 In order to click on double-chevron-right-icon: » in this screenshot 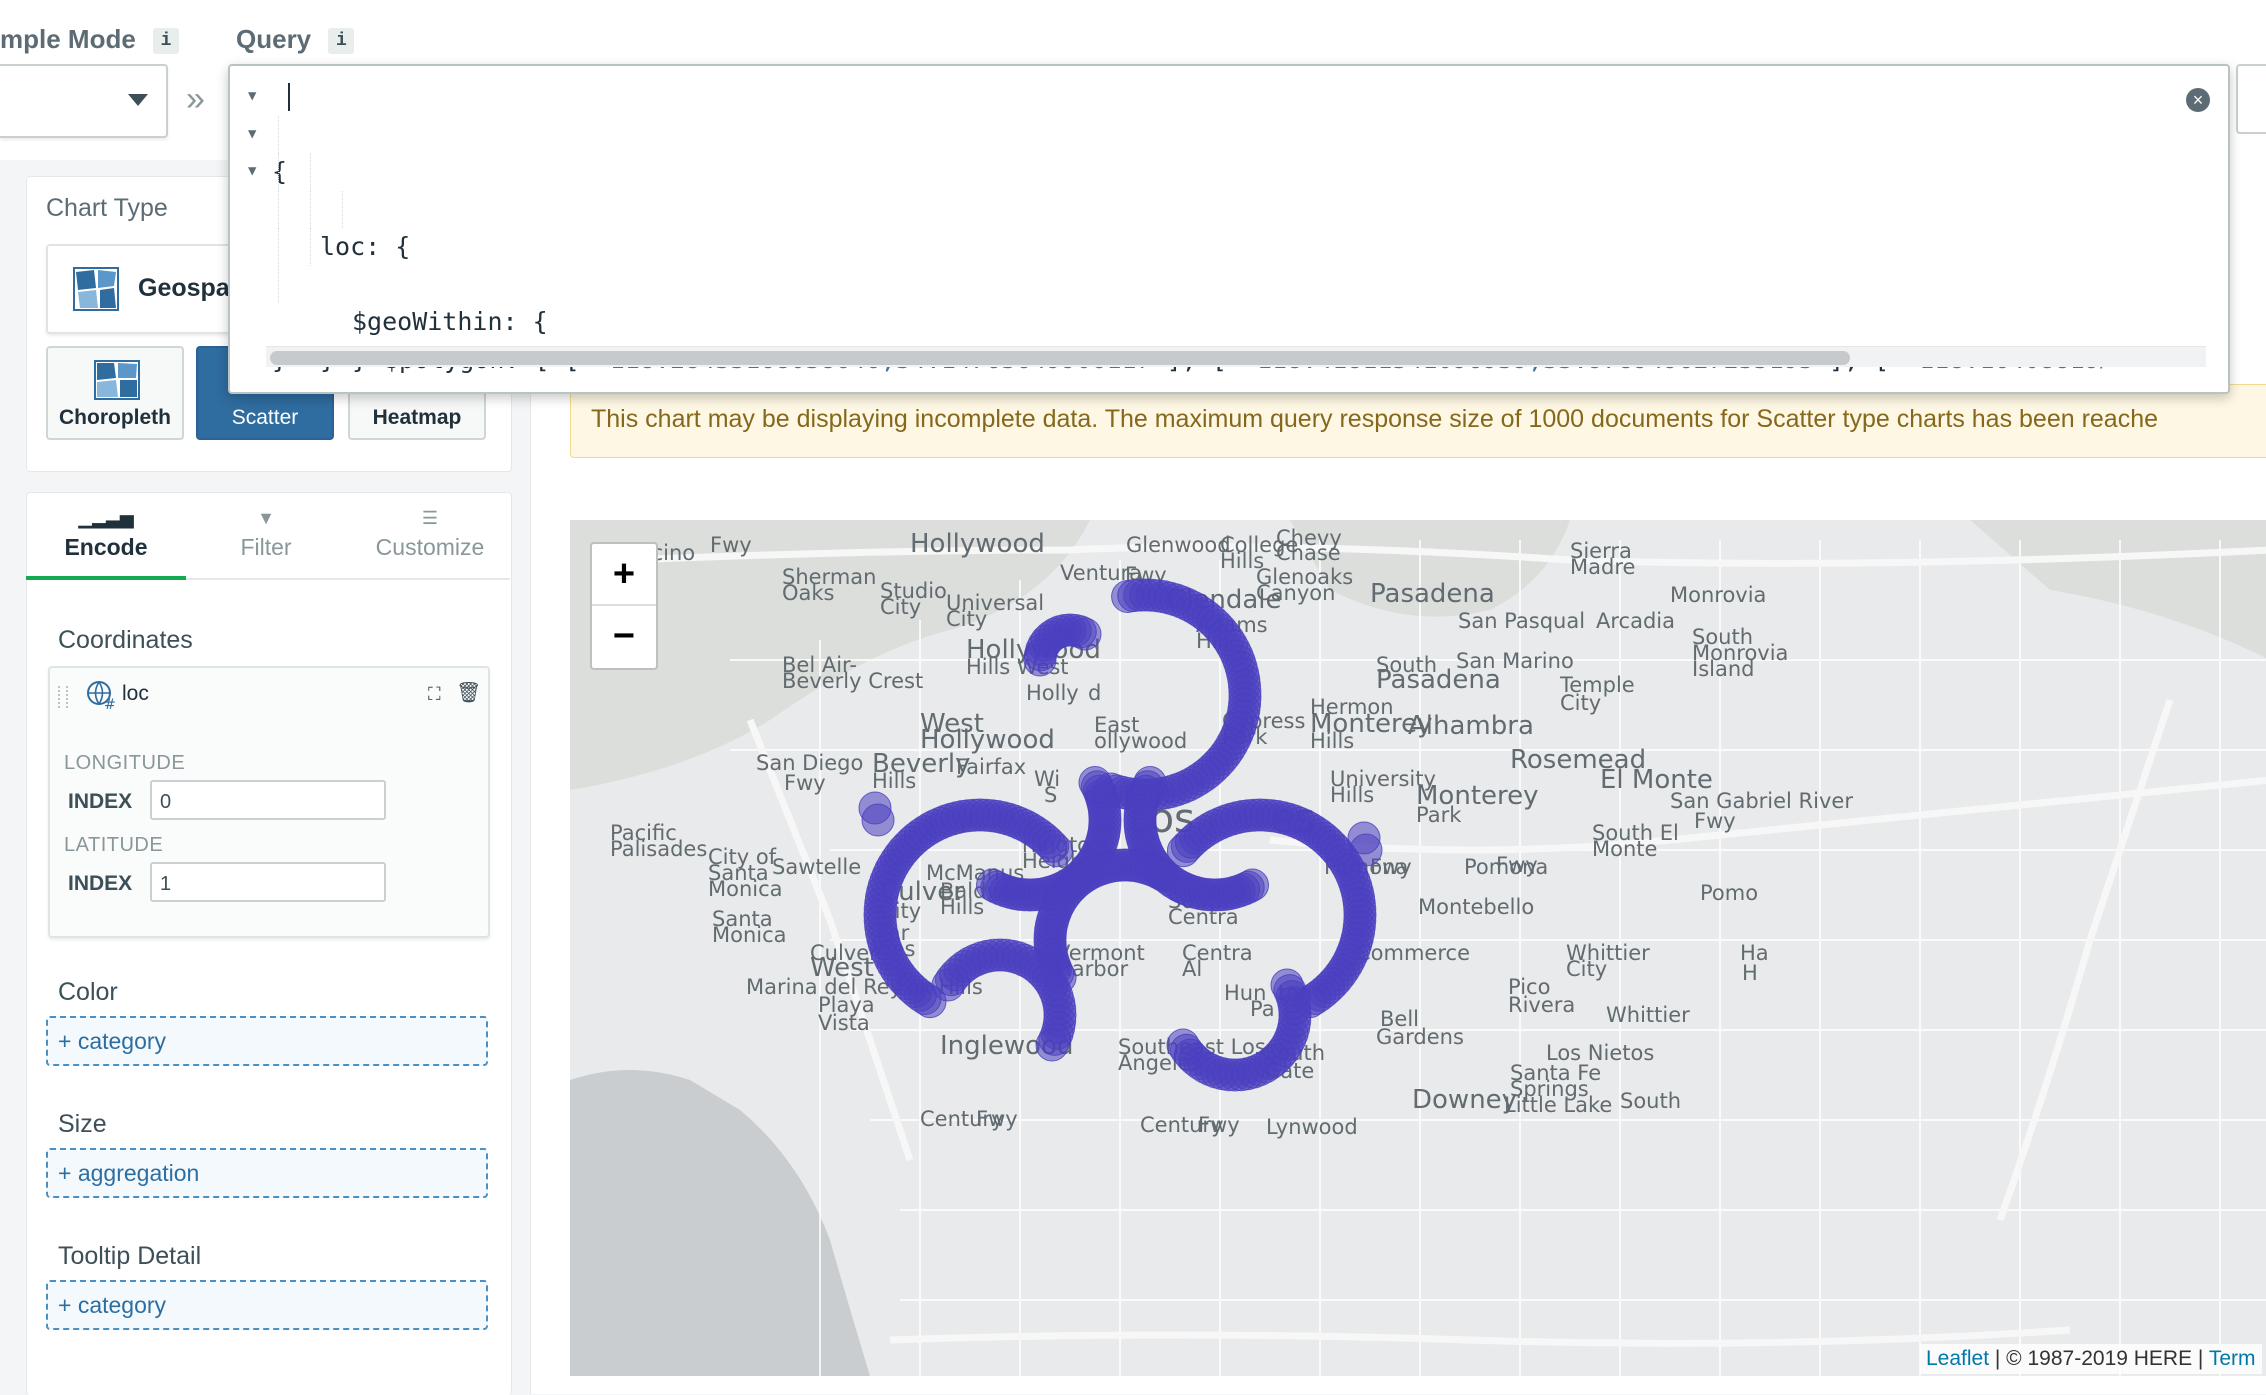, I will do `click(195, 99)`.